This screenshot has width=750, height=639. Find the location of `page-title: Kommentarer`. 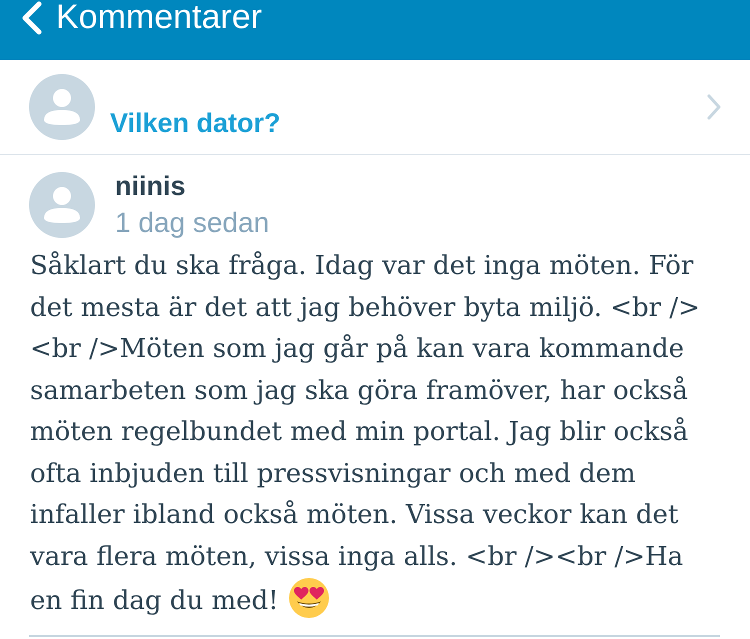

page-title: Kommentarer is located at coordinates (159, 17).